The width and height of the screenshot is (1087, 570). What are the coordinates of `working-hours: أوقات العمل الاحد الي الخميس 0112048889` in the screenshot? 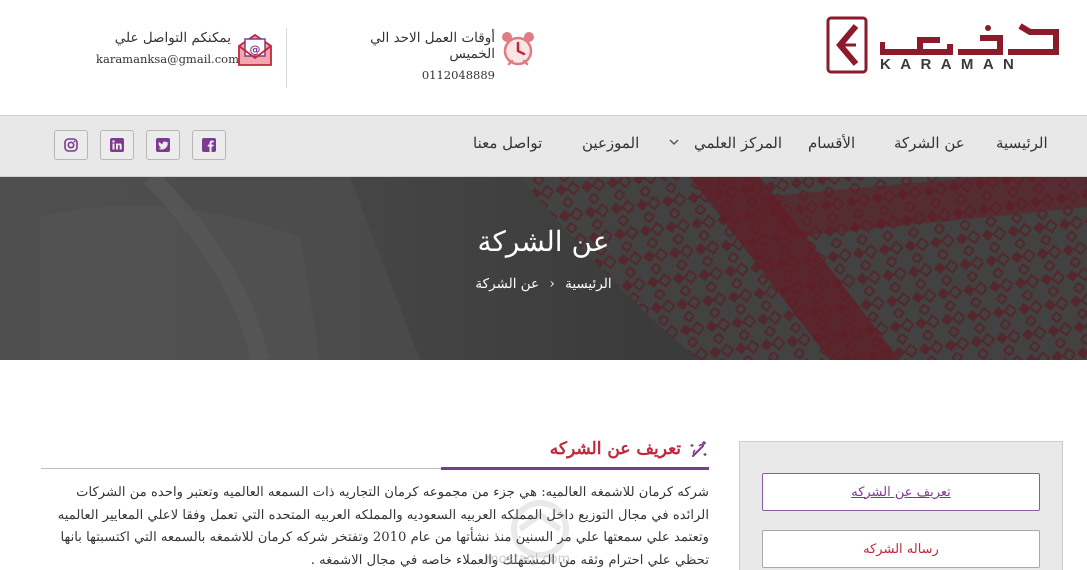 It's located at (427, 56).